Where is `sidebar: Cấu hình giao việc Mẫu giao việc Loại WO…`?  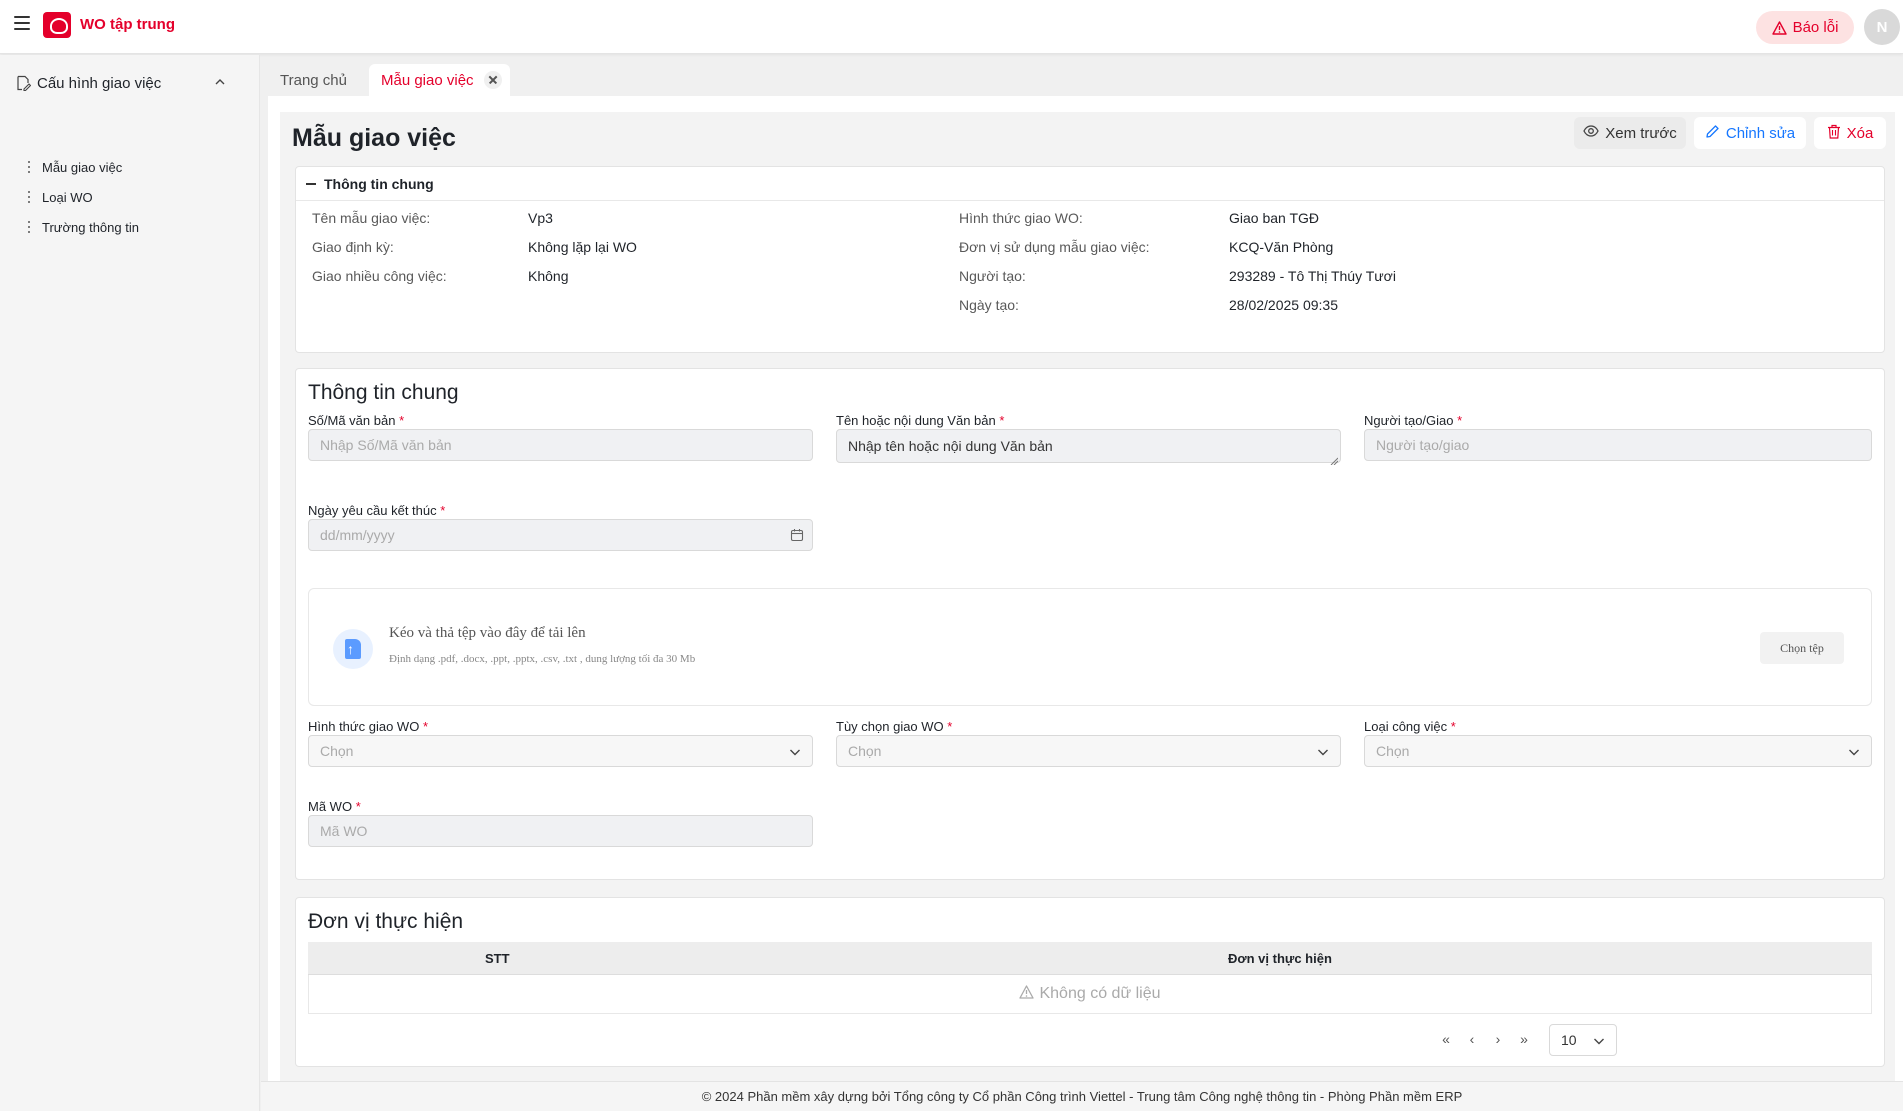
sidebar: Cấu hình giao việc Mẫu giao việc Loại WO… is located at coordinates (130, 583).